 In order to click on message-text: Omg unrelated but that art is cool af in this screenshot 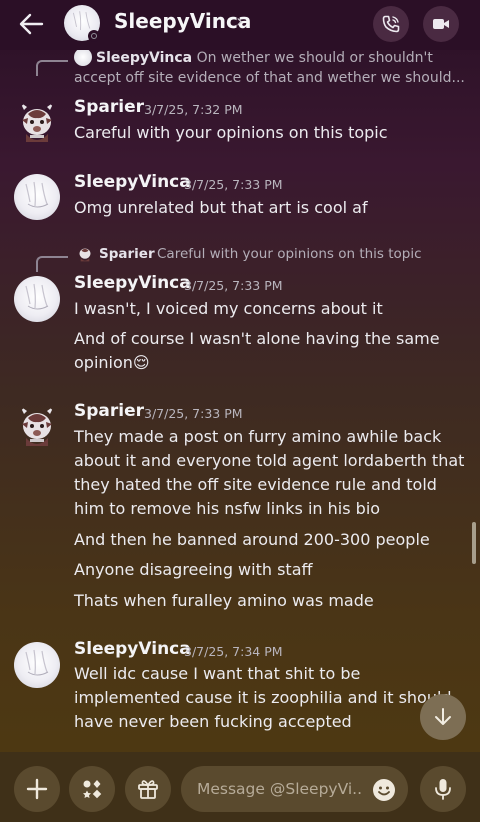, I will do `click(221, 207)`.